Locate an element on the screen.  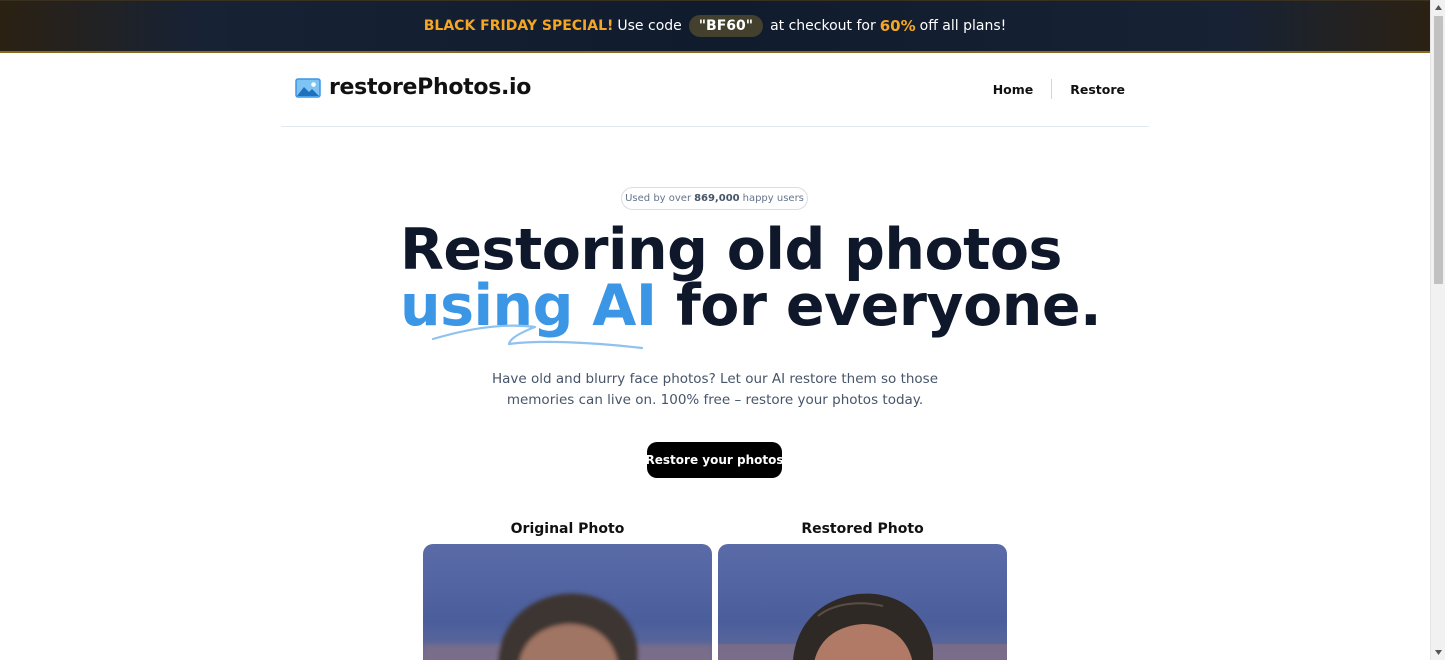
page-scrollbar is located at coordinates (1437, 330).